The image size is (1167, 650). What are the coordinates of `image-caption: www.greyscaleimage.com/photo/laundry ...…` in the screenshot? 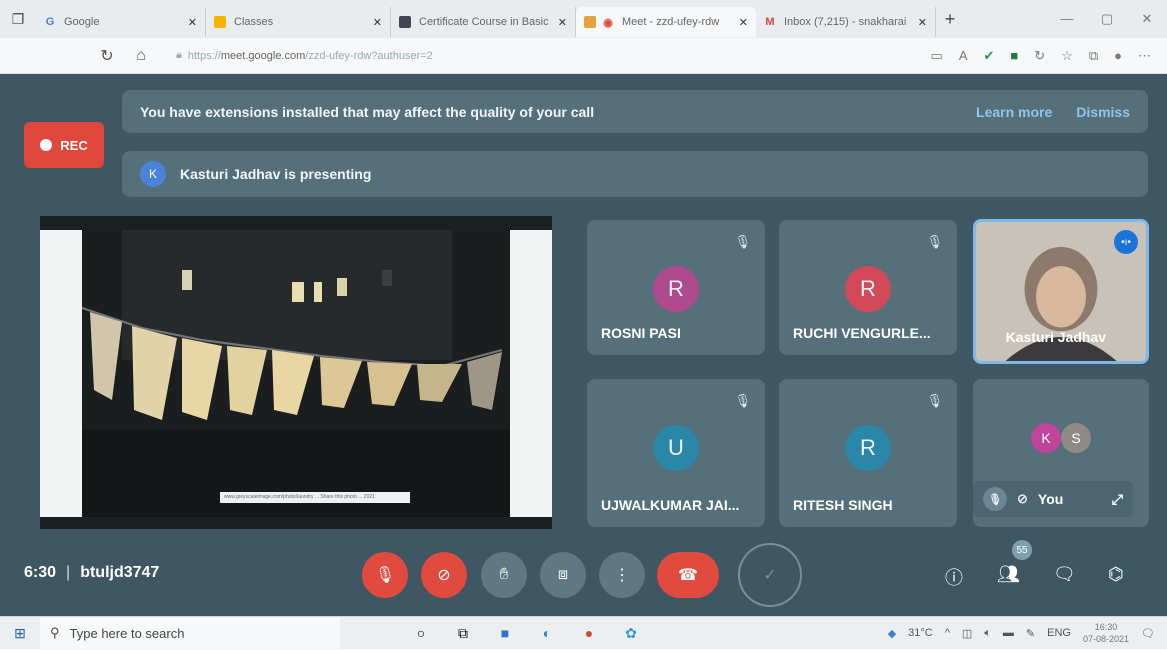 It's located at (315, 497).